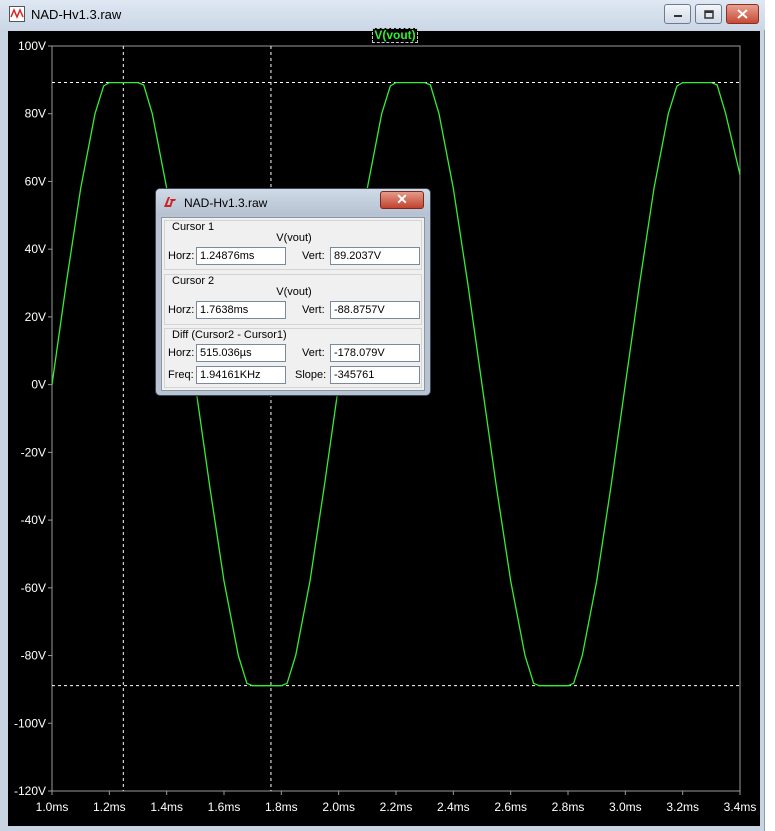  I want to click on diff-slope-field: -345761, so click(375, 375).